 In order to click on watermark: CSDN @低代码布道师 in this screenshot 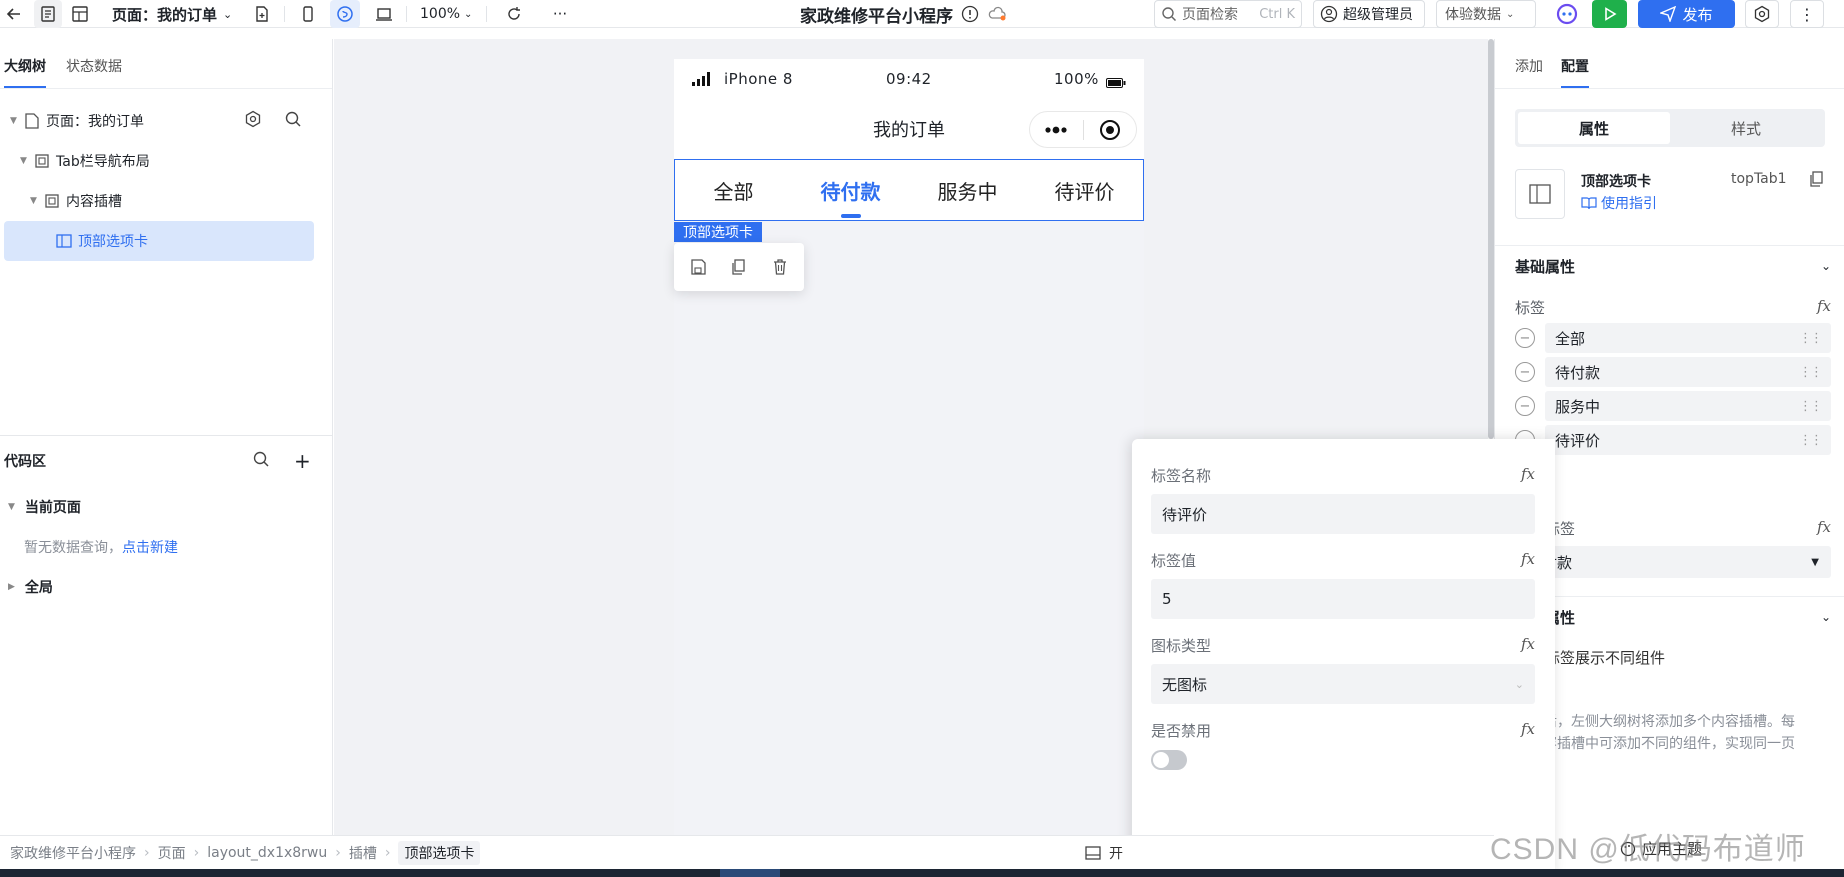, I will do `click(1648, 849)`.